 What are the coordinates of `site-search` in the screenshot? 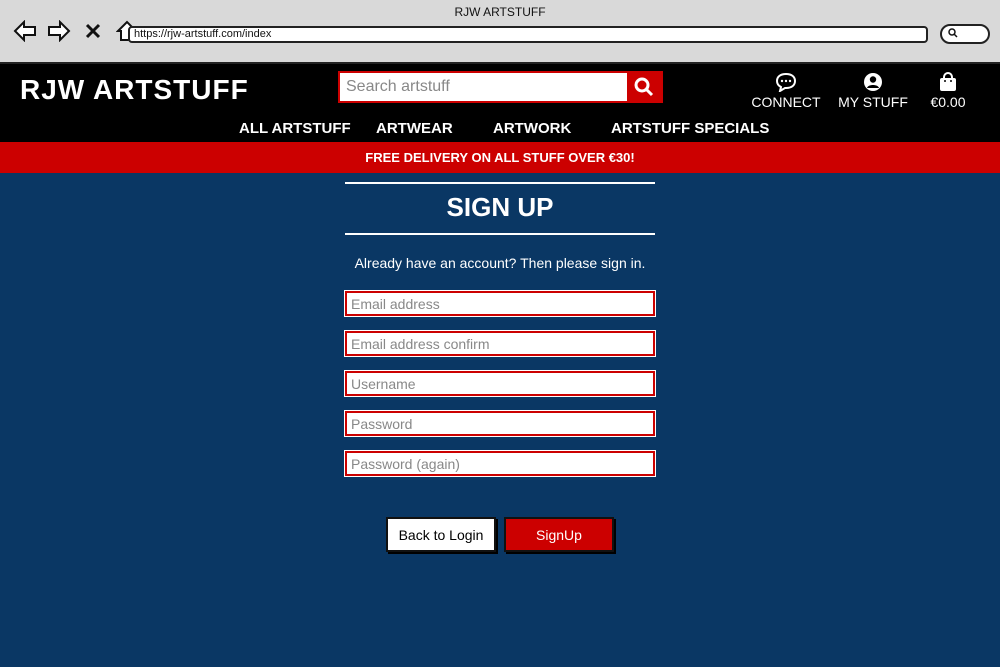 It's located at (500, 87).